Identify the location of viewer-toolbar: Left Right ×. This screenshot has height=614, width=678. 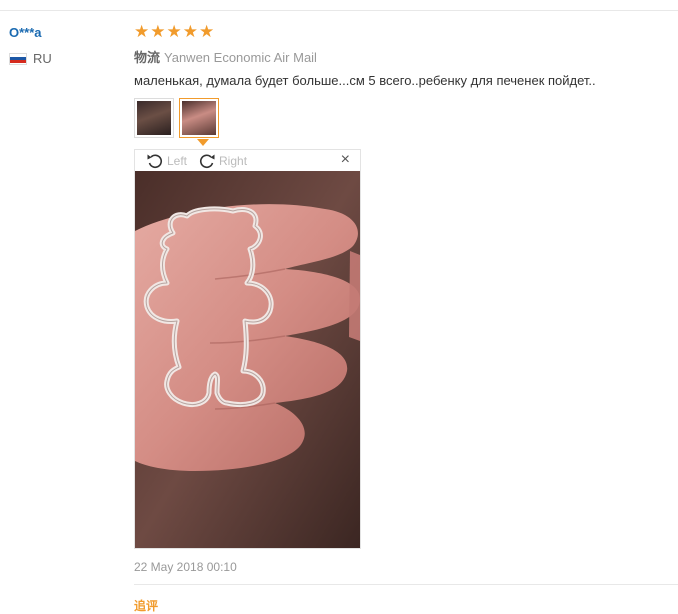
(247, 160).